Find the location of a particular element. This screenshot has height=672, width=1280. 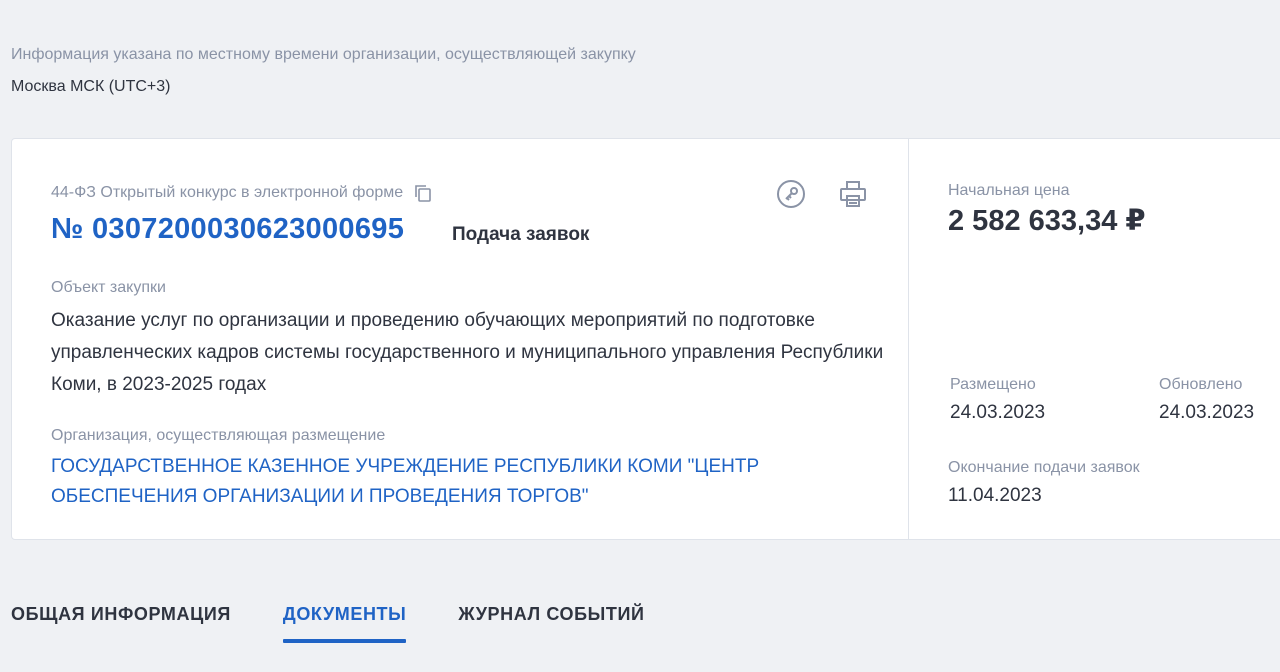

print-button is located at coordinates (853, 196).